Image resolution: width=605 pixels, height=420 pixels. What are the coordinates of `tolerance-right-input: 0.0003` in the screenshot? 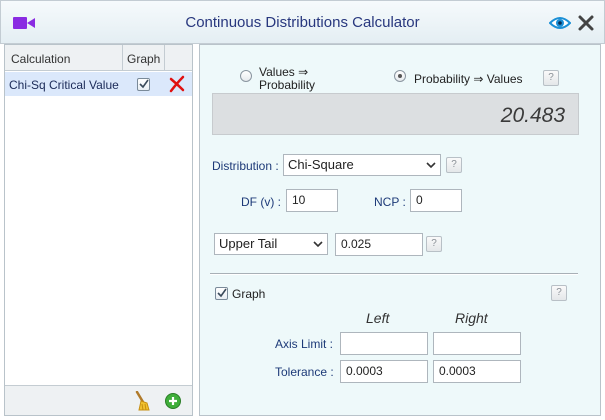 It's located at (477, 371).